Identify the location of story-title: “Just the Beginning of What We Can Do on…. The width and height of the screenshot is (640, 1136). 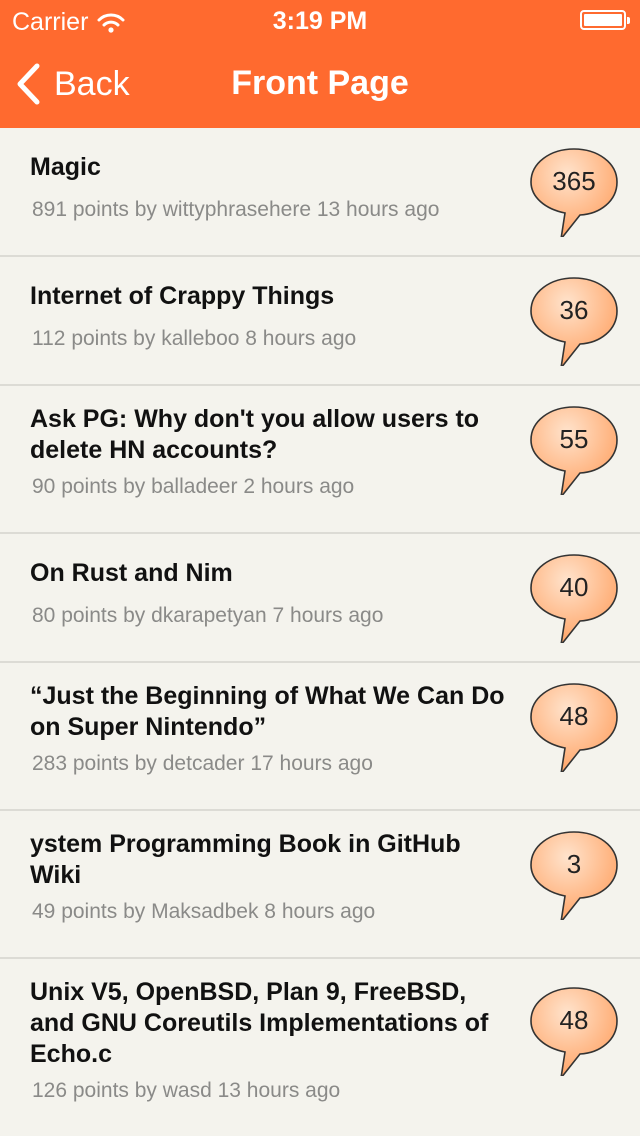
(267, 711).